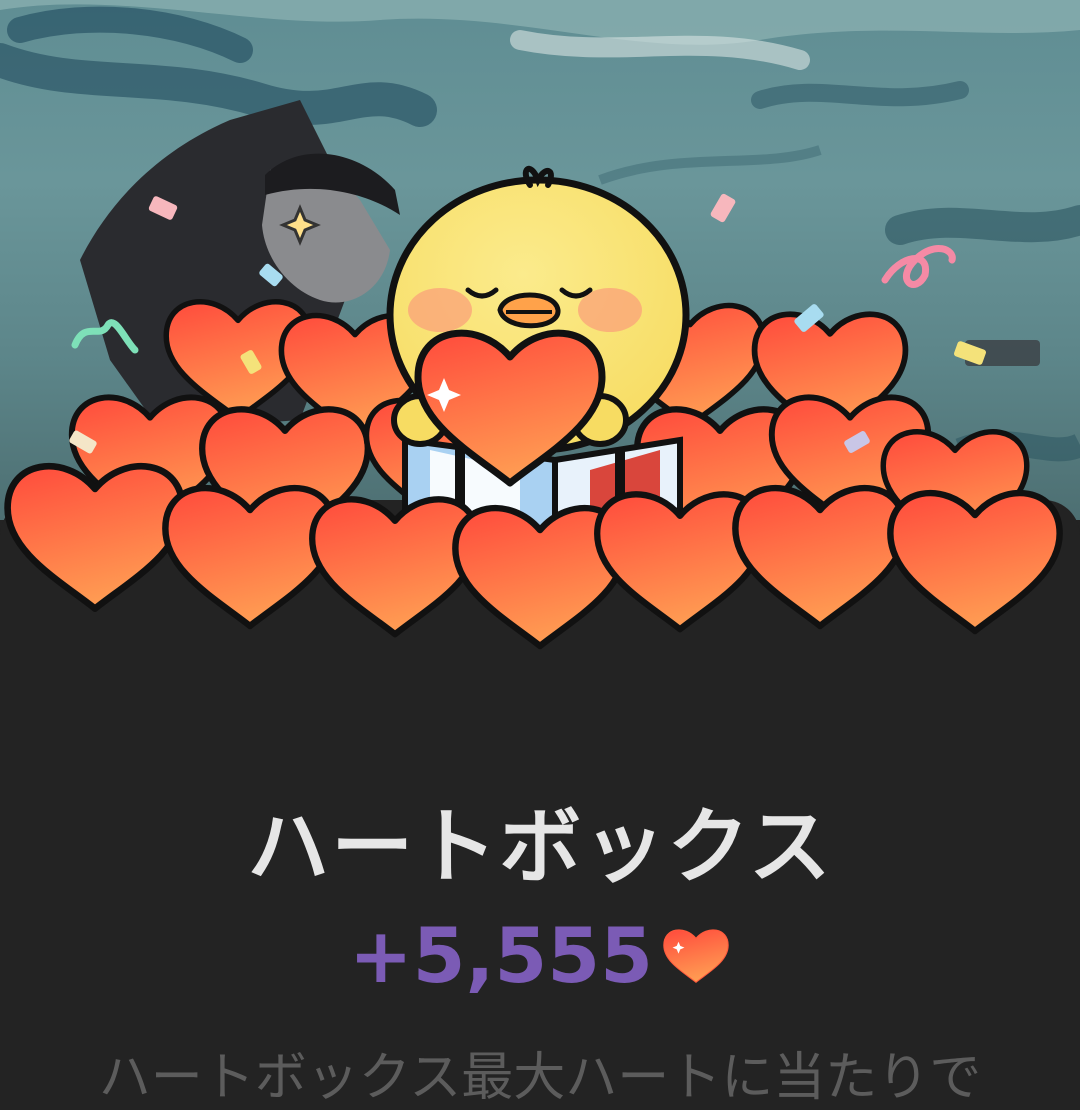 This screenshot has height=1110, width=1080. I want to click on popup-title: ハートボックス, so click(540, 847).